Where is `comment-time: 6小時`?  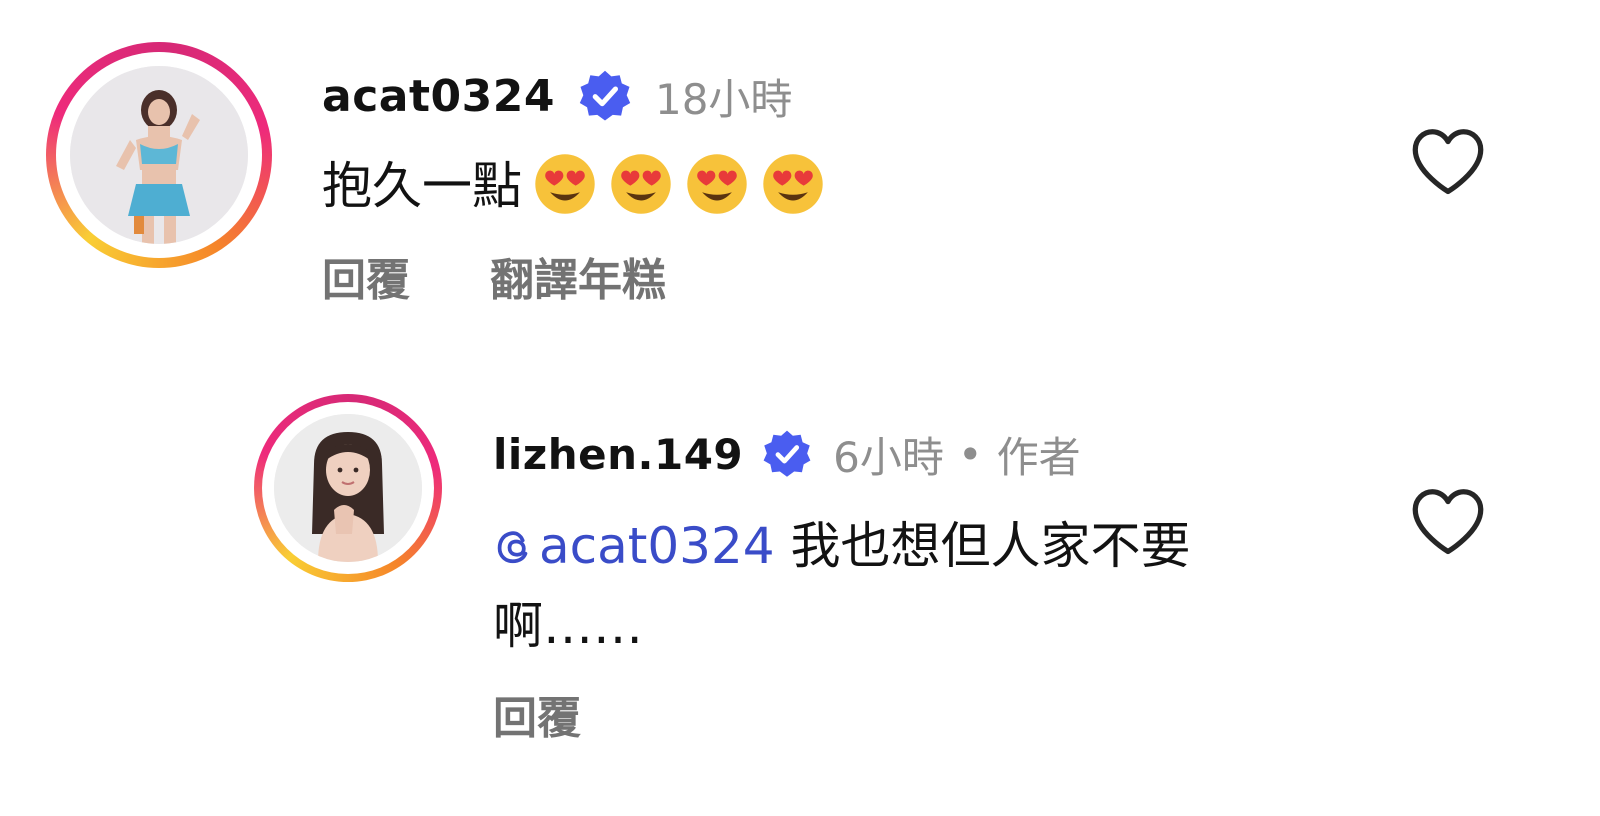
comment-time: 6小時 is located at coordinates (888, 457).